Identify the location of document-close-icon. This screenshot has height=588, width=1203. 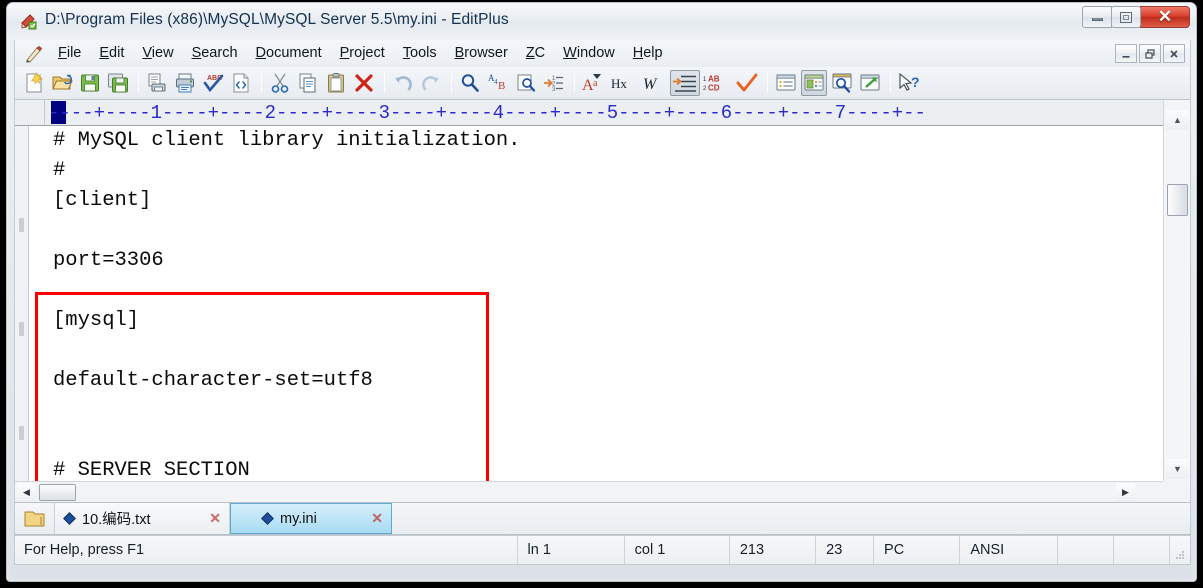
(1174, 53).